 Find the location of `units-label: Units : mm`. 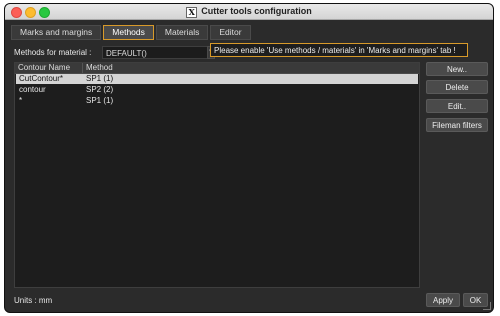

units-label: Units : mm is located at coordinates (33, 300).